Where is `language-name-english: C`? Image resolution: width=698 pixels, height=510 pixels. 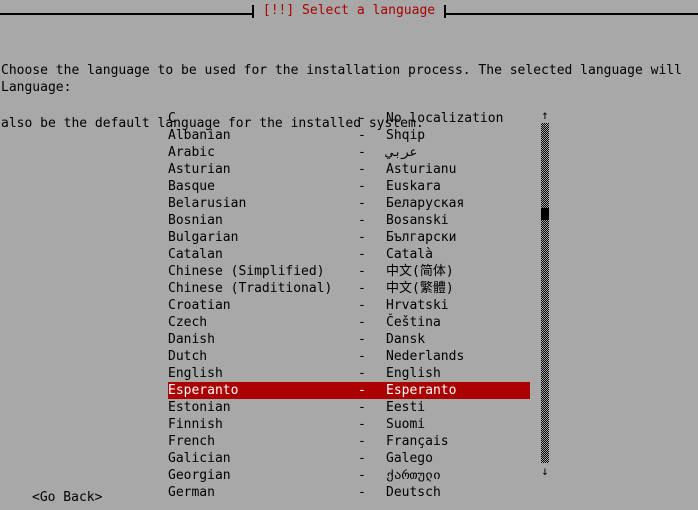 language-name-english: C is located at coordinates (172, 118).